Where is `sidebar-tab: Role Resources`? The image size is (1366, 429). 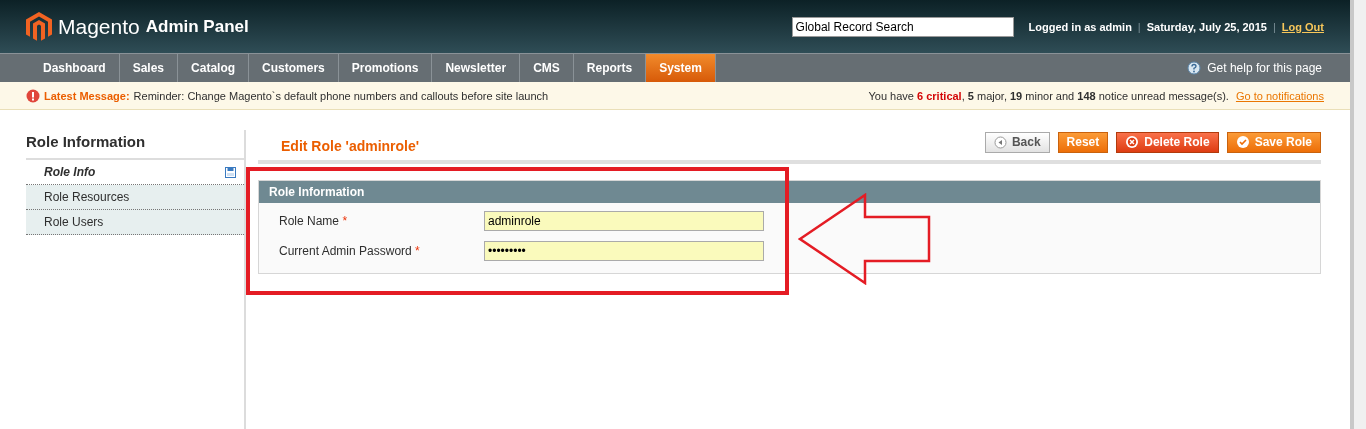
sidebar-tab: Role Resources is located at coordinates (135, 197).